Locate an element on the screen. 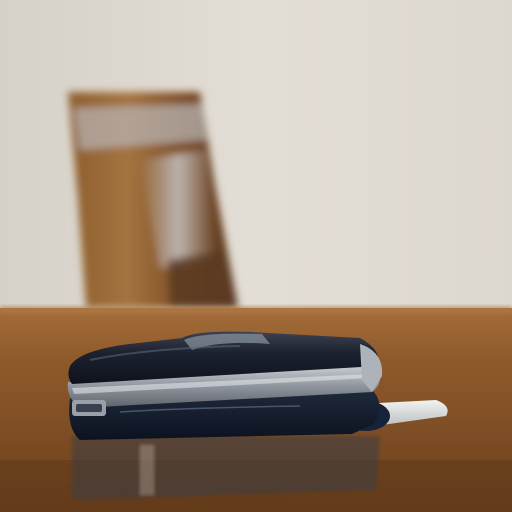 The image size is (512, 512). phone-reflection is located at coordinates (226, 468).